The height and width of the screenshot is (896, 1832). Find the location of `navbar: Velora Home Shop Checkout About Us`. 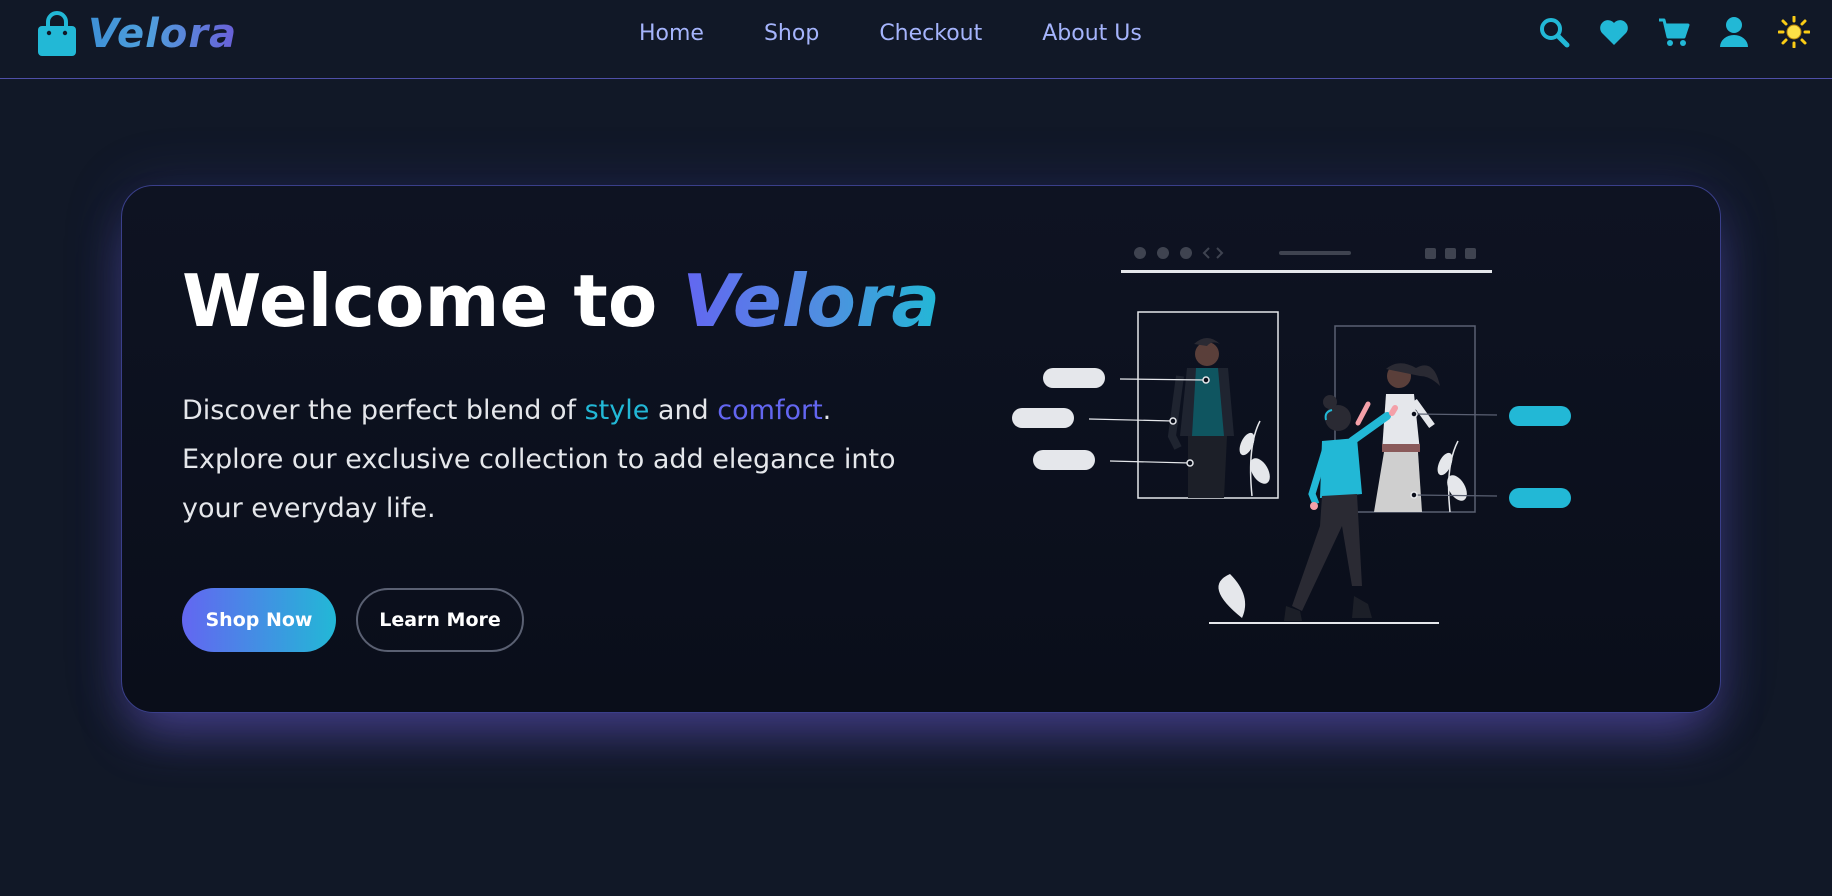

navbar: Velora Home Shop Checkout About Us is located at coordinates (916, 39).